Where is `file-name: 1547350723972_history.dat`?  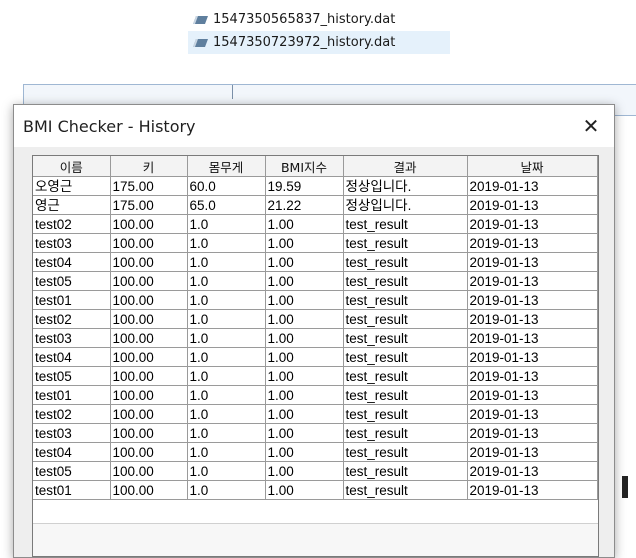
file-name: 1547350723972_history.dat is located at coordinates (304, 42).